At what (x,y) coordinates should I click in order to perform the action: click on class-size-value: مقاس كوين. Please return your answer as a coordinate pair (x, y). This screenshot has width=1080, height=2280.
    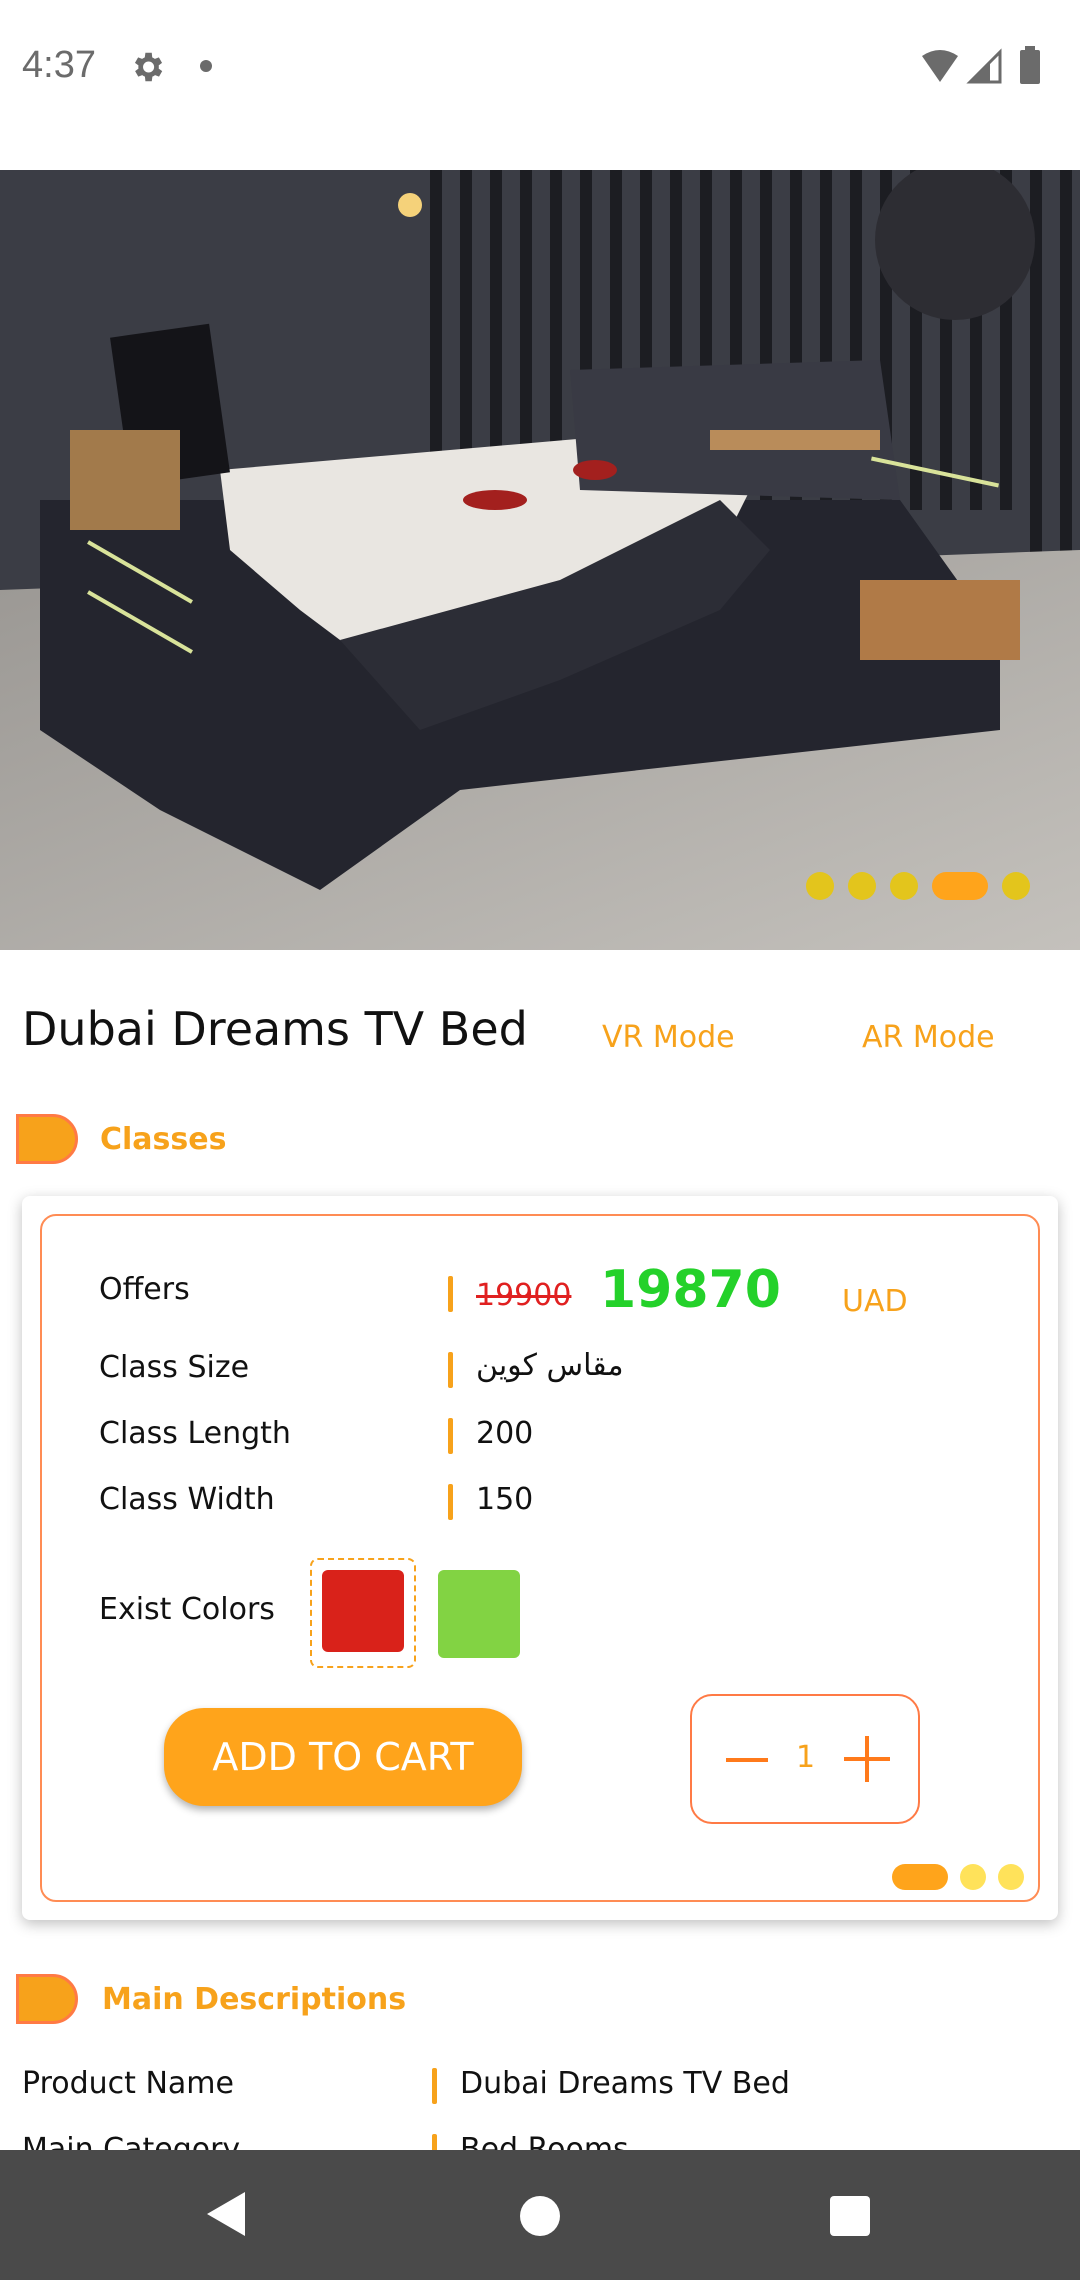
    Looking at the image, I should click on (550, 1365).